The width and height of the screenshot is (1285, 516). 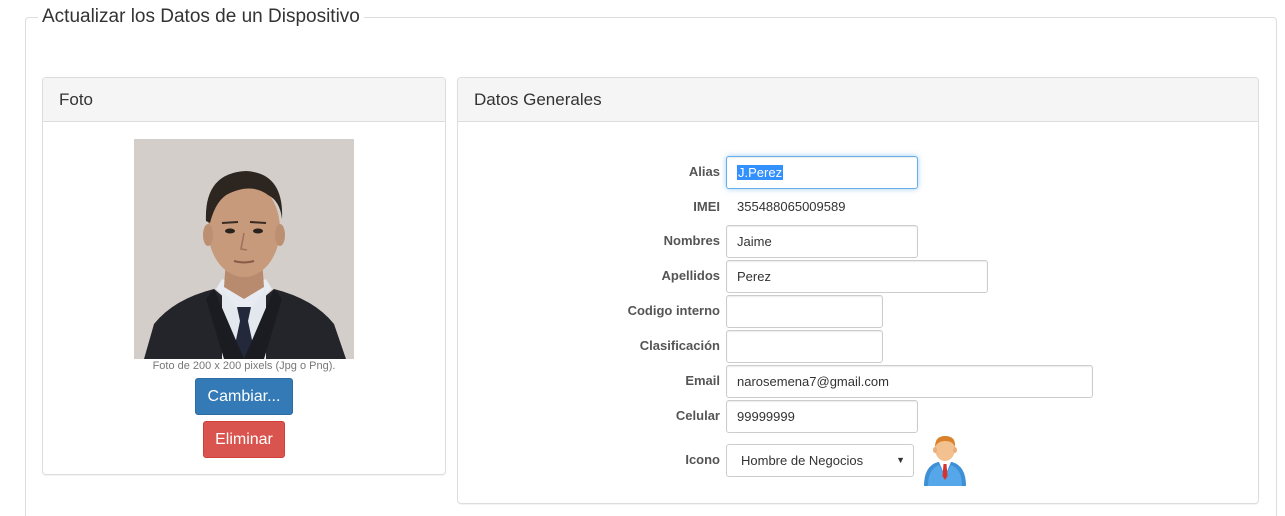 What do you see at coordinates (804, 346) in the screenshot?
I see `clasificacion-input` at bounding box center [804, 346].